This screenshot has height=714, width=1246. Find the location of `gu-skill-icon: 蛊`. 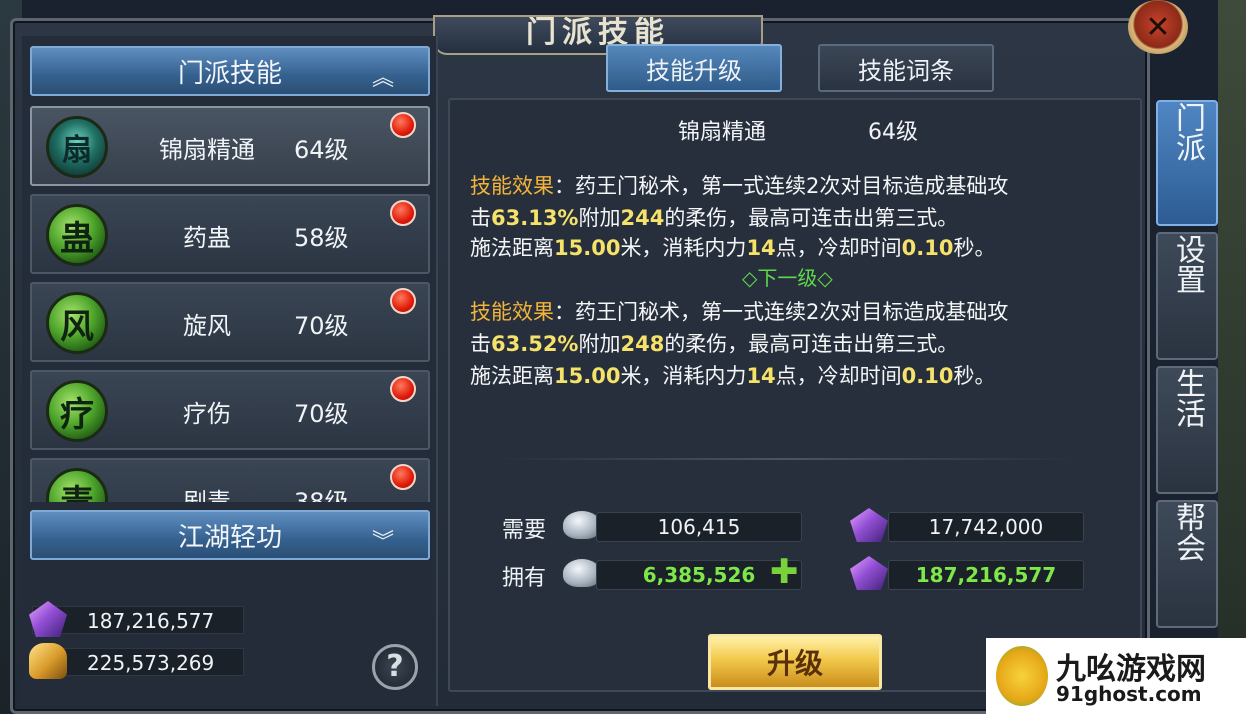

gu-skill-icon: 蛊 is located at coordinates (77, 235).